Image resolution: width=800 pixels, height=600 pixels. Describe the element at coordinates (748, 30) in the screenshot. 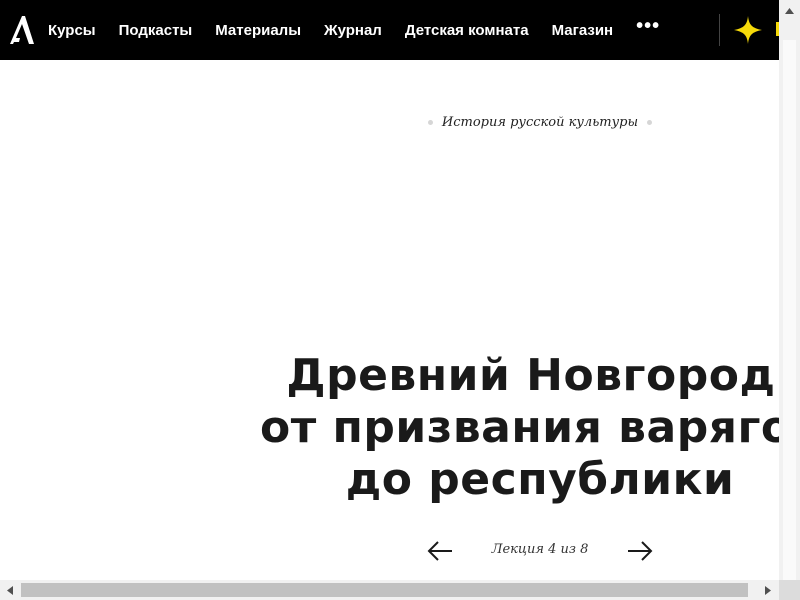

I see `sparkle-icon` at that location.